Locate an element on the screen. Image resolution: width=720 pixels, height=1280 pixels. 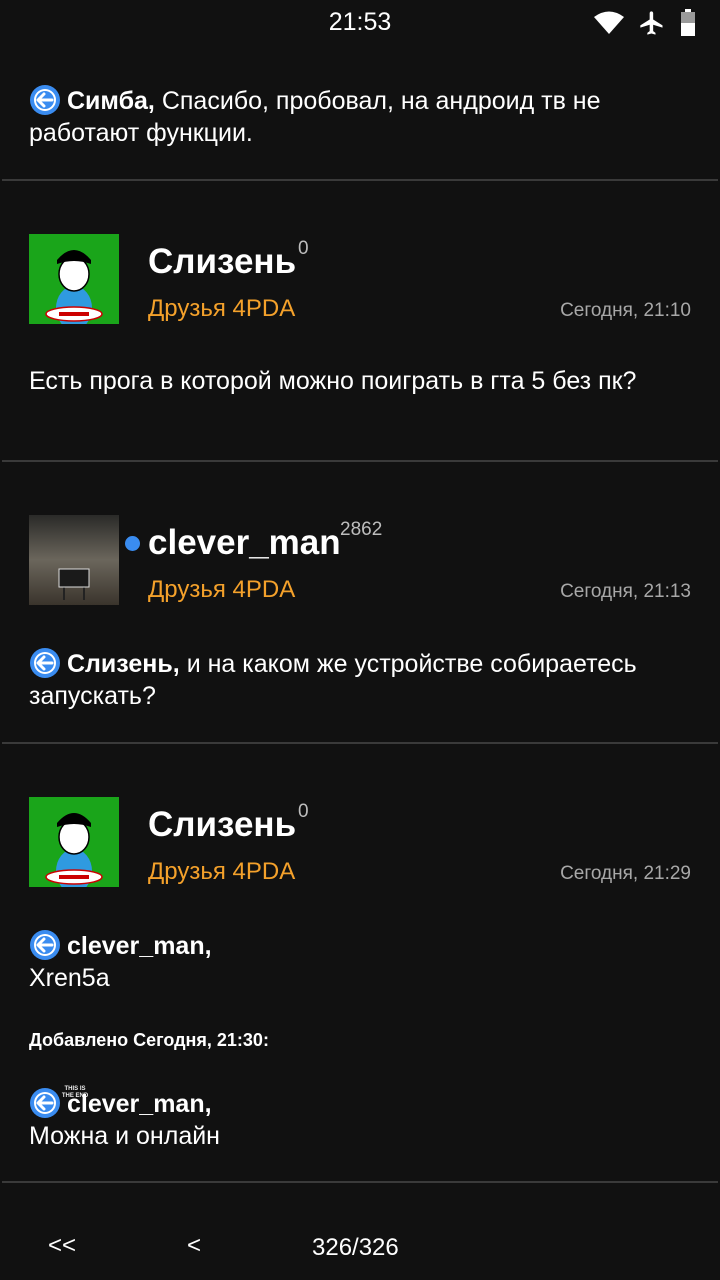
page-counter: 326/326 is located at coordinates (355, 1248).